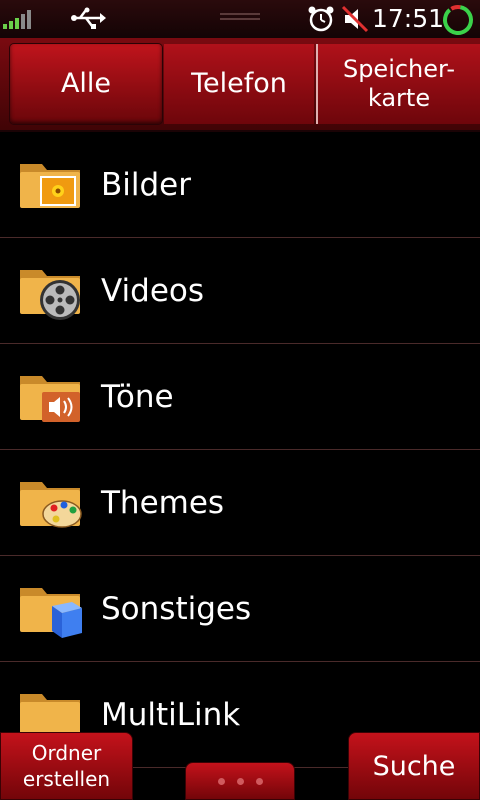  What do you see at coordinates (86, 84) in the screenshot?
I see `tab-all: Alle` at bounding box center [86, 84].